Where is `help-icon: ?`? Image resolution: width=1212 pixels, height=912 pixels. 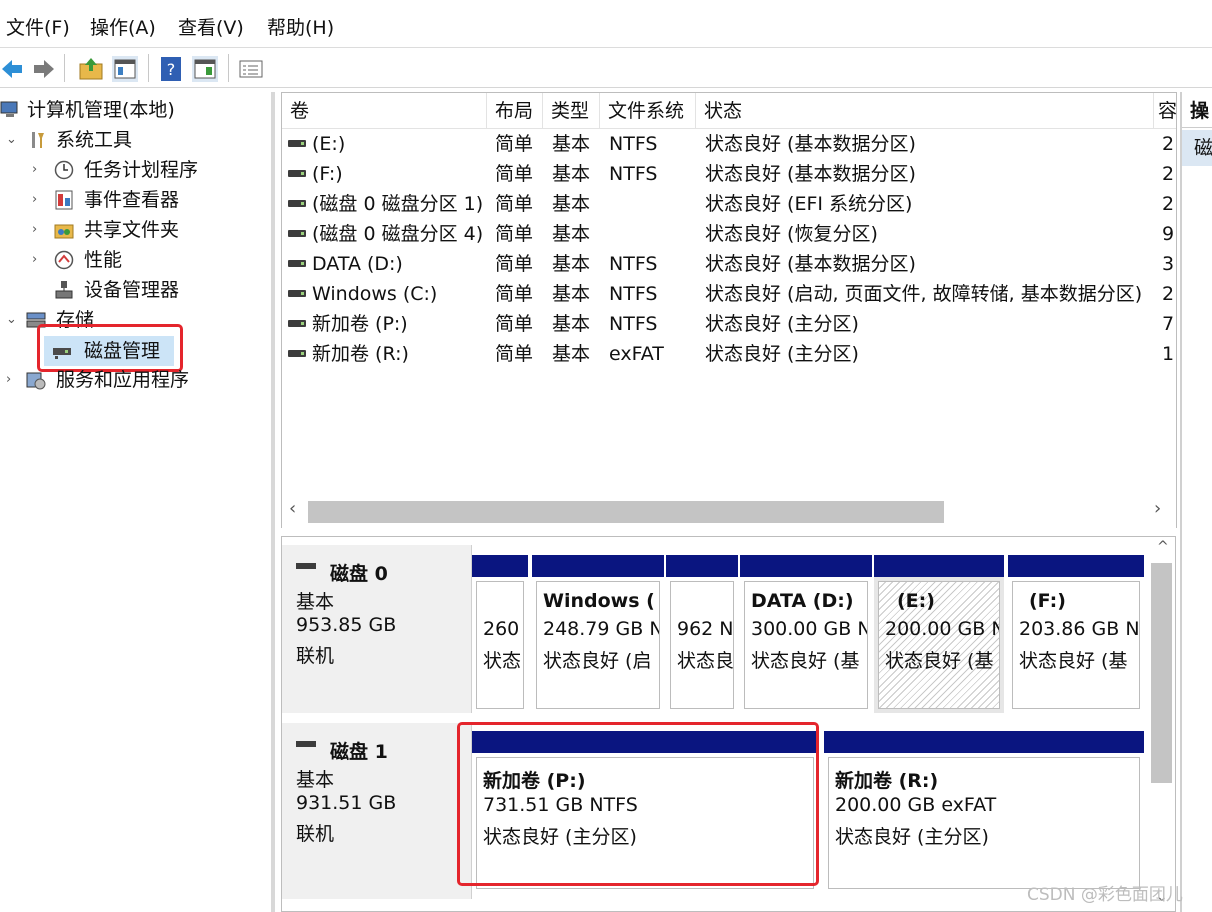
help-icon: ? is located at coordinates (171, 69).